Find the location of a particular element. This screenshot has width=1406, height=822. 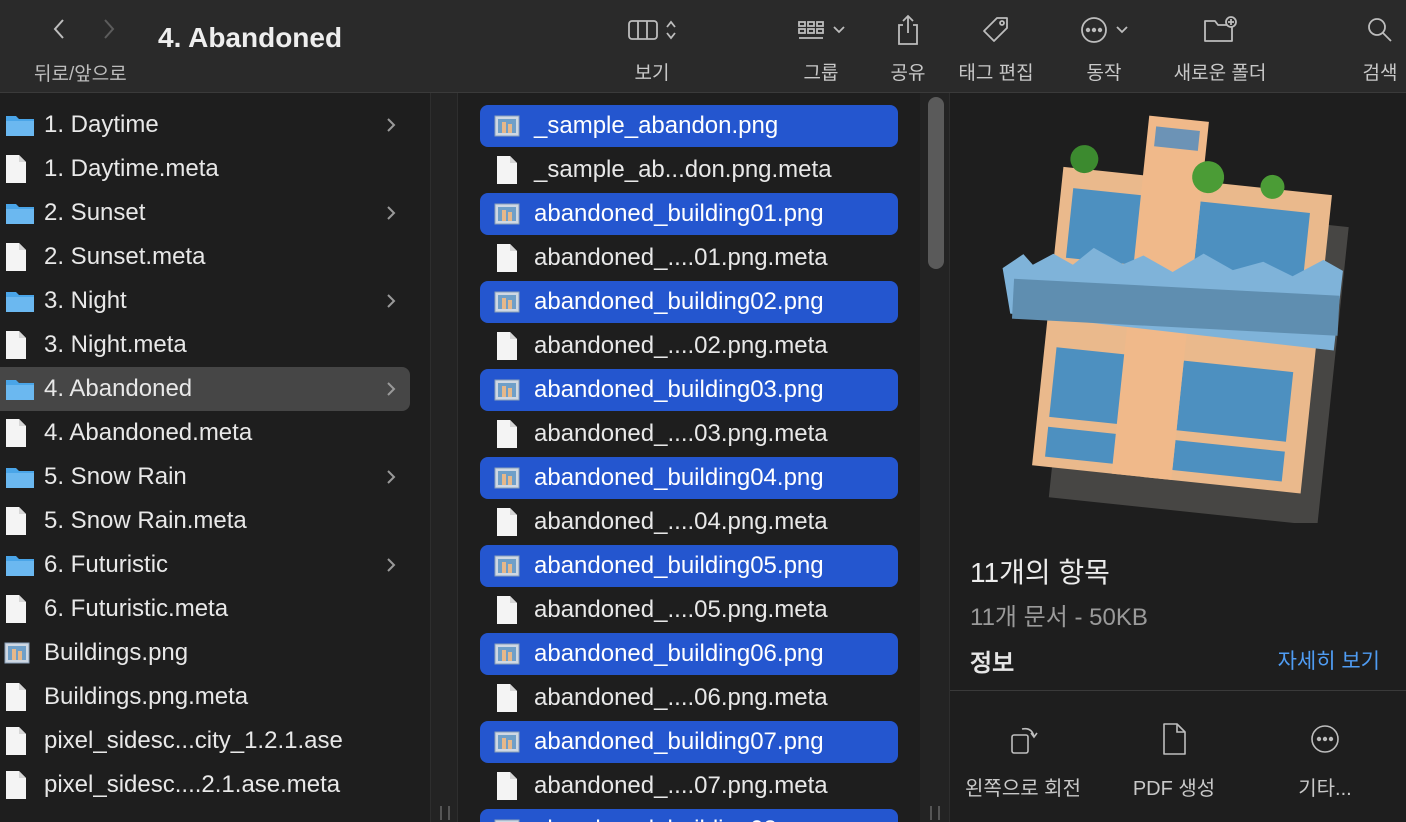

group-button: 그룹 is located at coordinates (821, 47).